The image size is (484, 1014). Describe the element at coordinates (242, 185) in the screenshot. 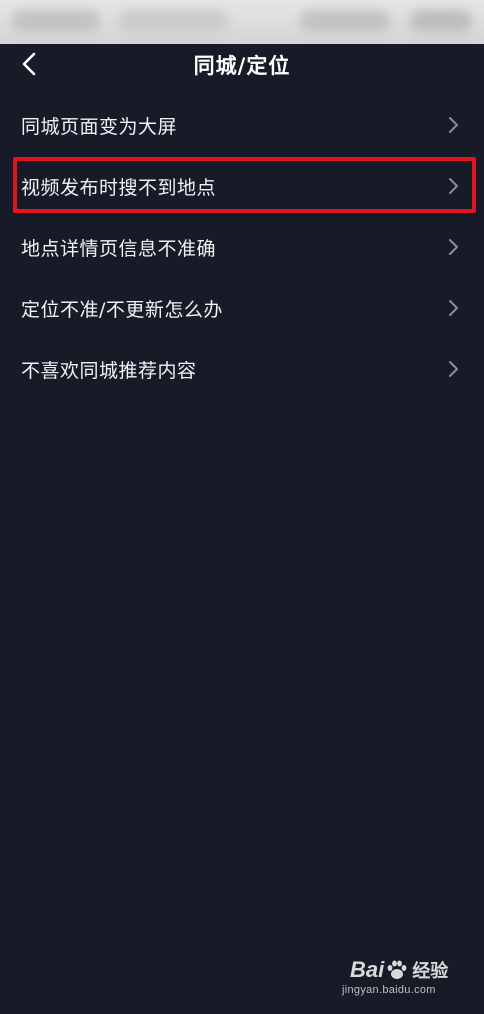

I see `list-item-location-not-found: 视频发布时搜不到地点` at that location.